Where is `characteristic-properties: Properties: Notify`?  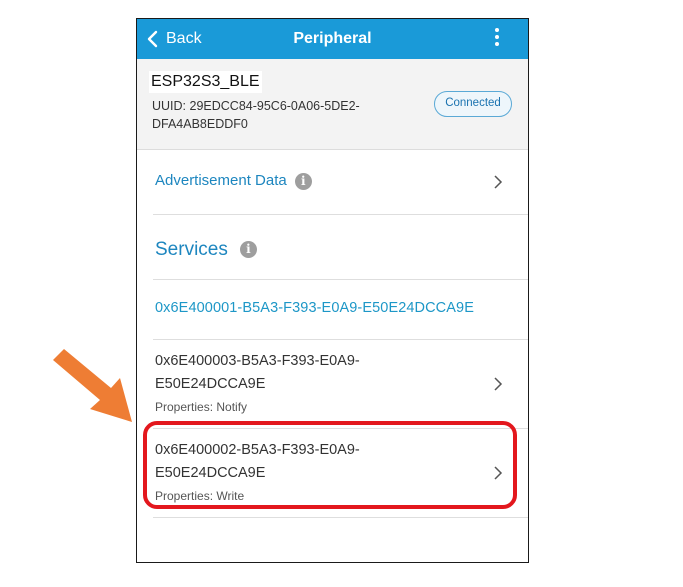 characteristic-properties: Properties: Notify is located at coordinates (201, 407).